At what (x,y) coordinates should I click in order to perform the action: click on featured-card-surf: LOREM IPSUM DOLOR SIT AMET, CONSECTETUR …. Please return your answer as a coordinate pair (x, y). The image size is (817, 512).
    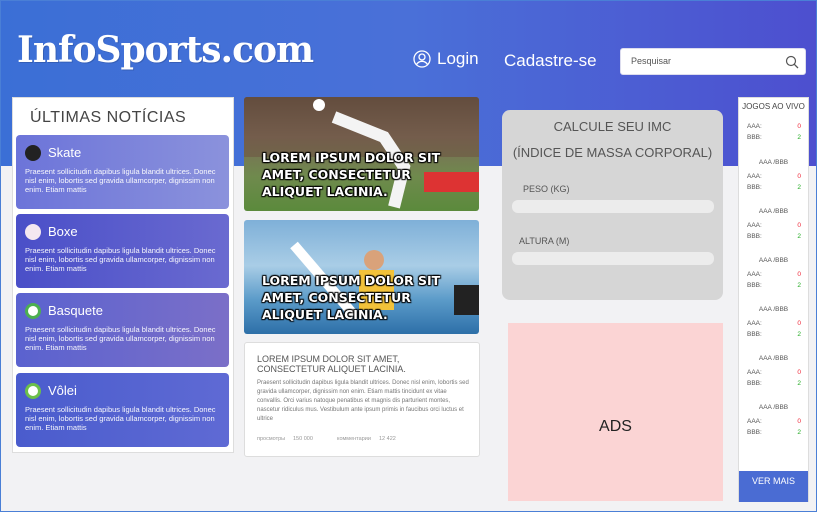
    Looking at the image, I should click on (361, 277).